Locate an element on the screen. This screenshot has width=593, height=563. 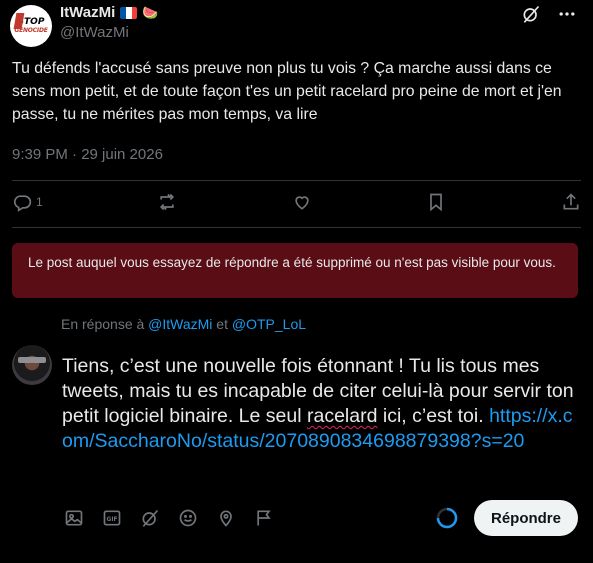
watermelon-emoji: 🍉 is located at coordinates (150, 12).